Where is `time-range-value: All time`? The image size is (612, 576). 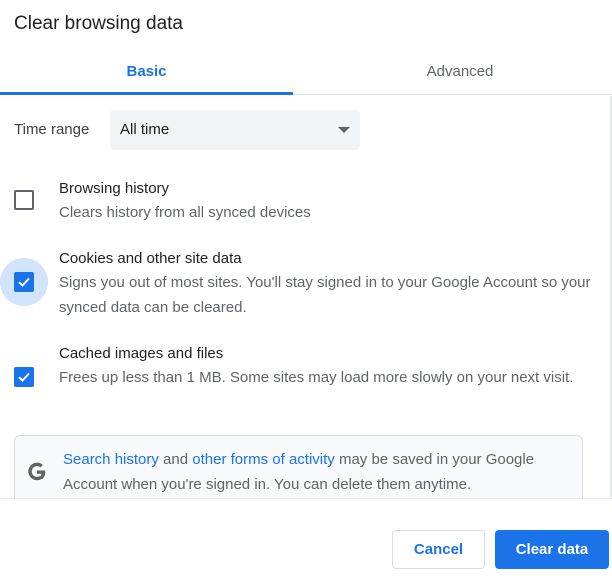 time-range-value: All time is located at coordinates (145, 129).